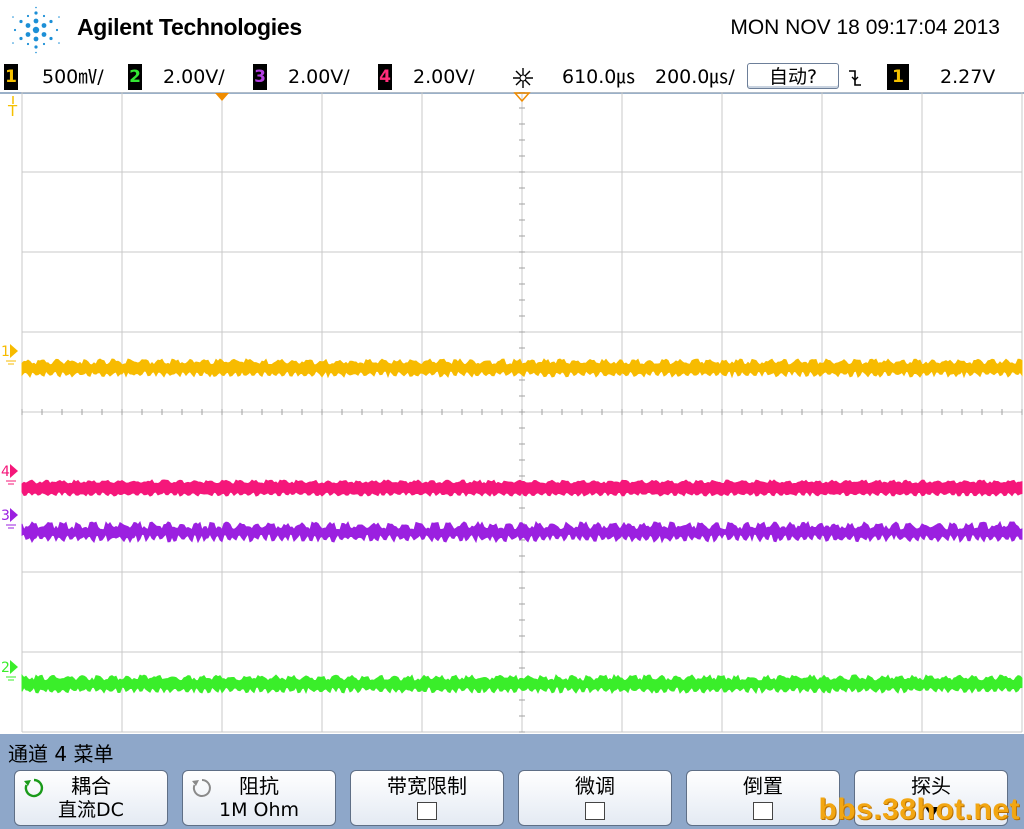  Describe the element at coordinates (259, 810) in the screenshot. I see `impedance-value: 1M Ohm` at that location.